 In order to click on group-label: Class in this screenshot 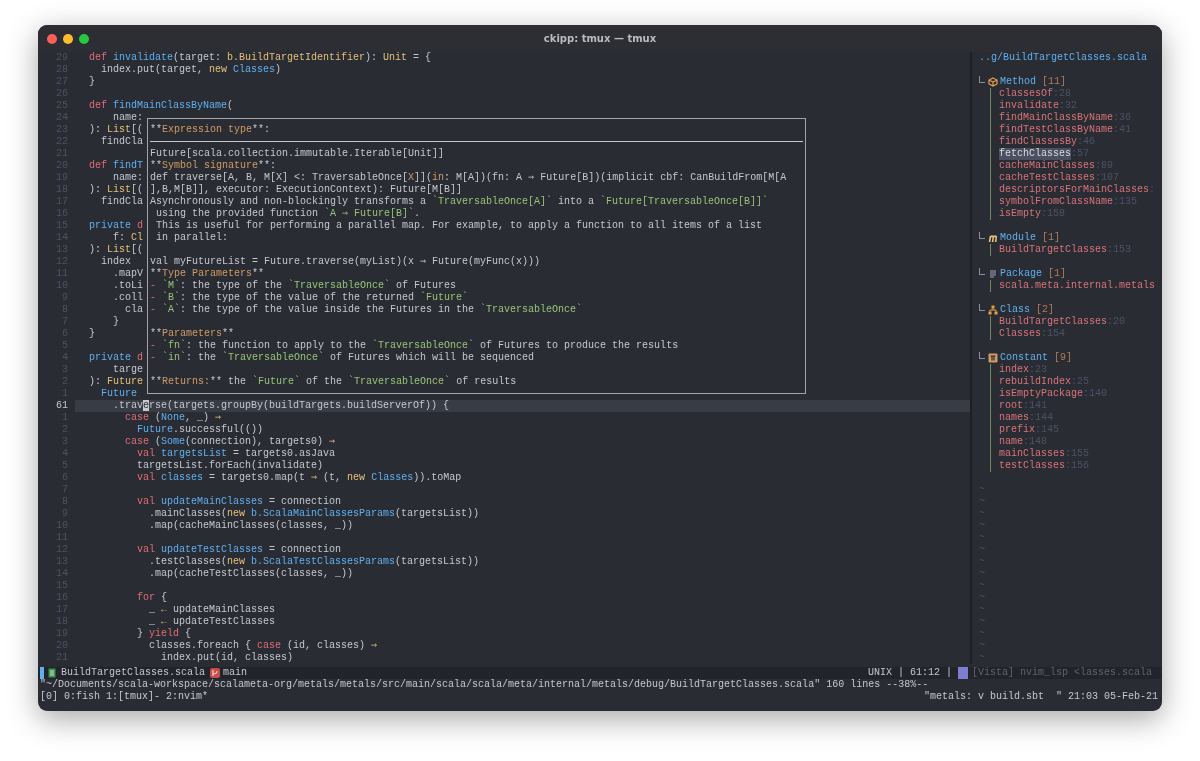, I will do `click(1015, 310)`.